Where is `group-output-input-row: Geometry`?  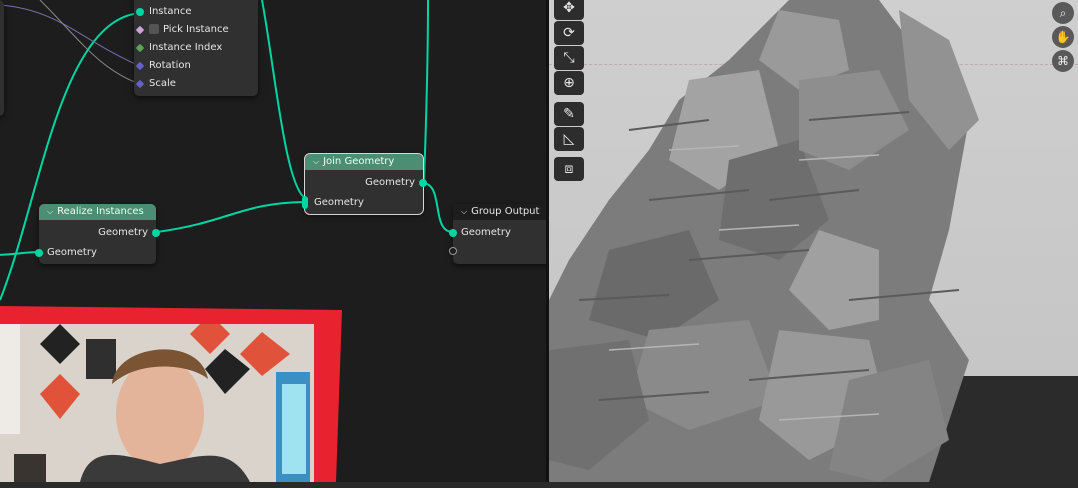 group-output-input-row: Geometry is located at coordinates (486, 233).